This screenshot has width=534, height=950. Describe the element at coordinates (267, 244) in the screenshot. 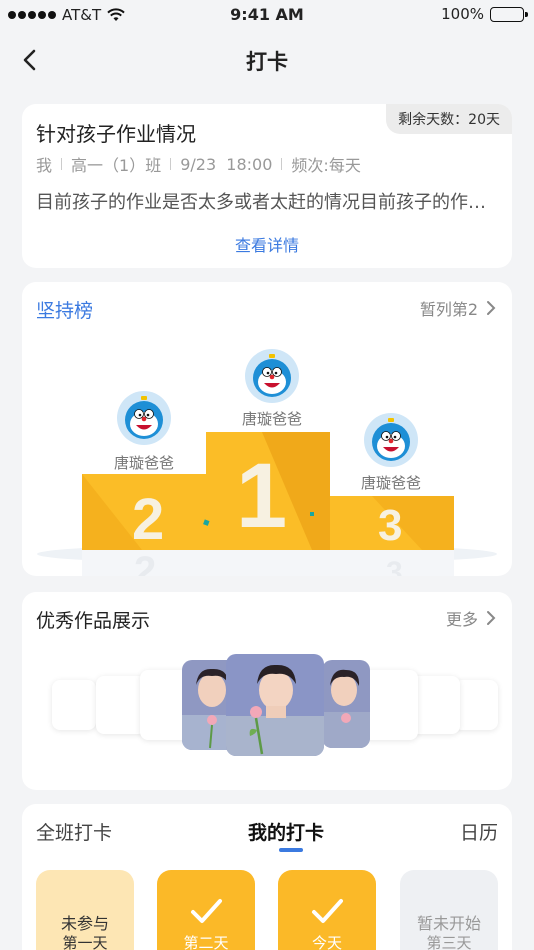

I see `view-details-link: 查看详情` at that location.